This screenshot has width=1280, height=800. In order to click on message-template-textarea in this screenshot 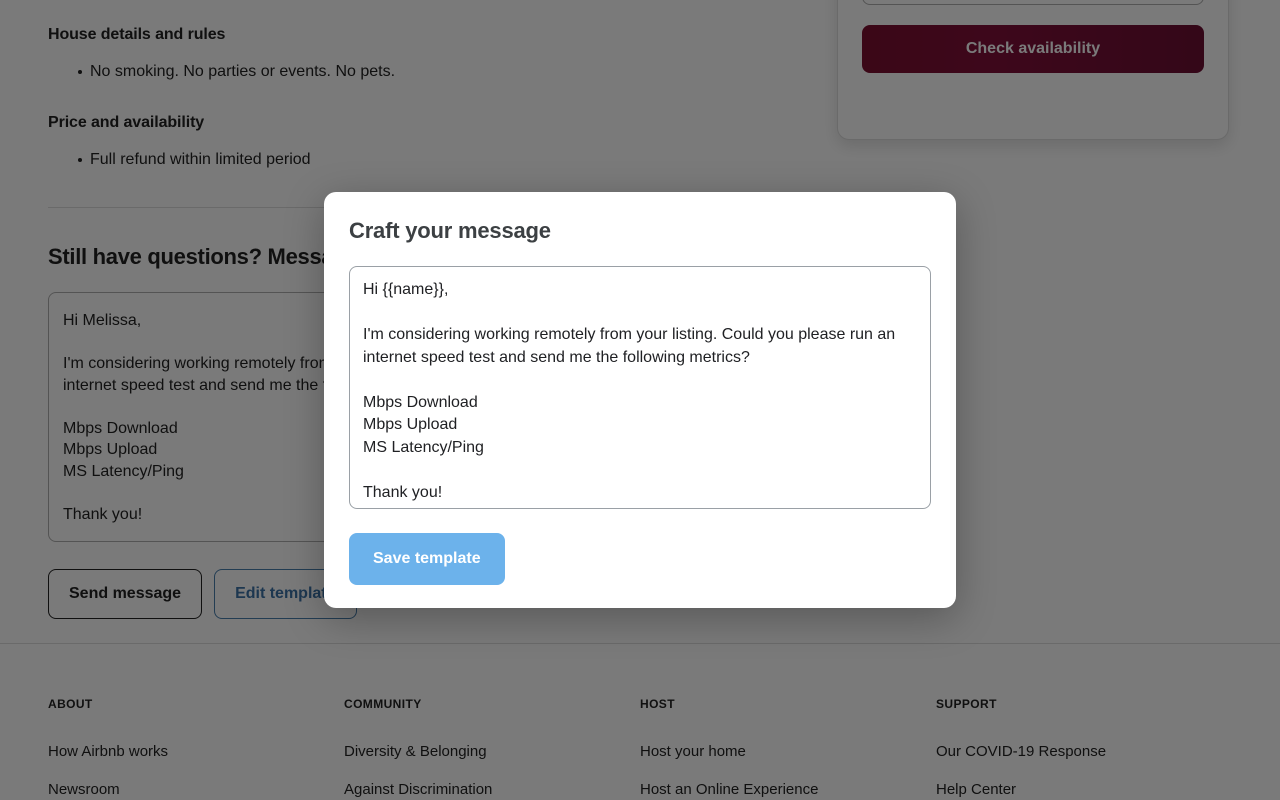, I will do `click(640, 387)`.